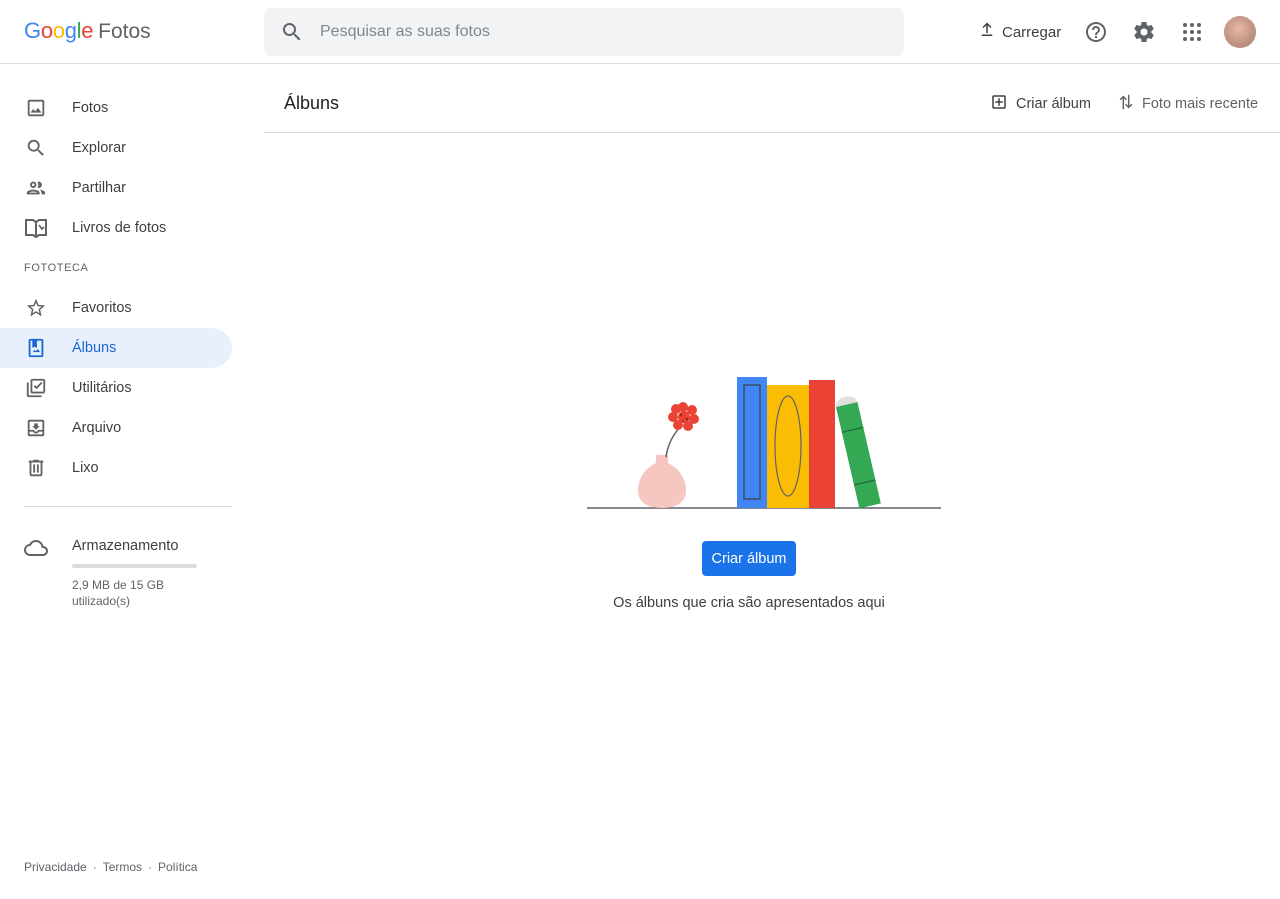 The height and width of the screenshot is (899, 1280). I want to click on account-avatar, so click(1240, 32).